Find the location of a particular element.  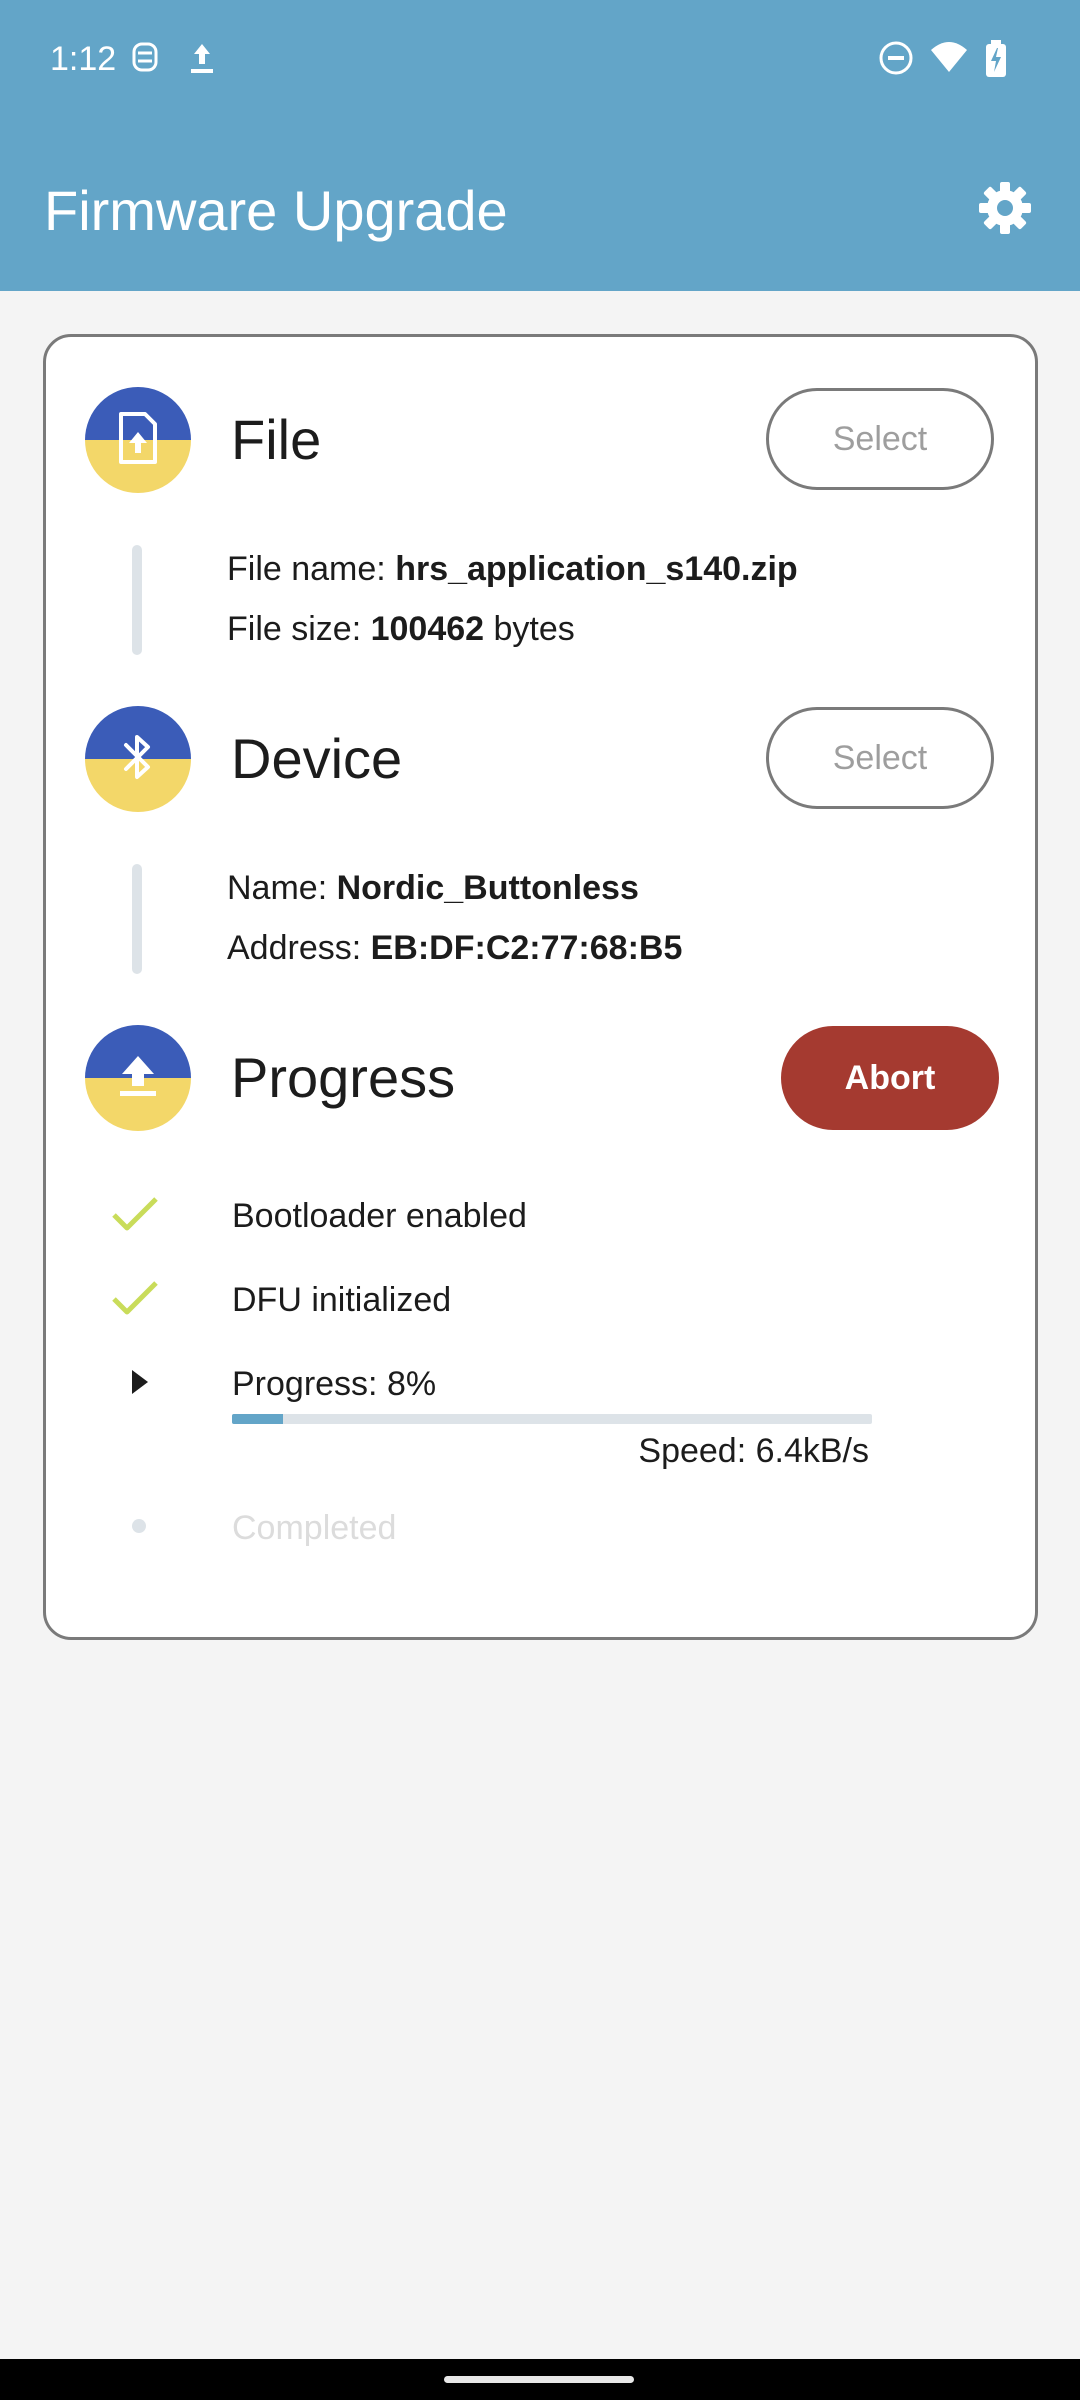

file-upload-icon is located at coordinates (138, 440).